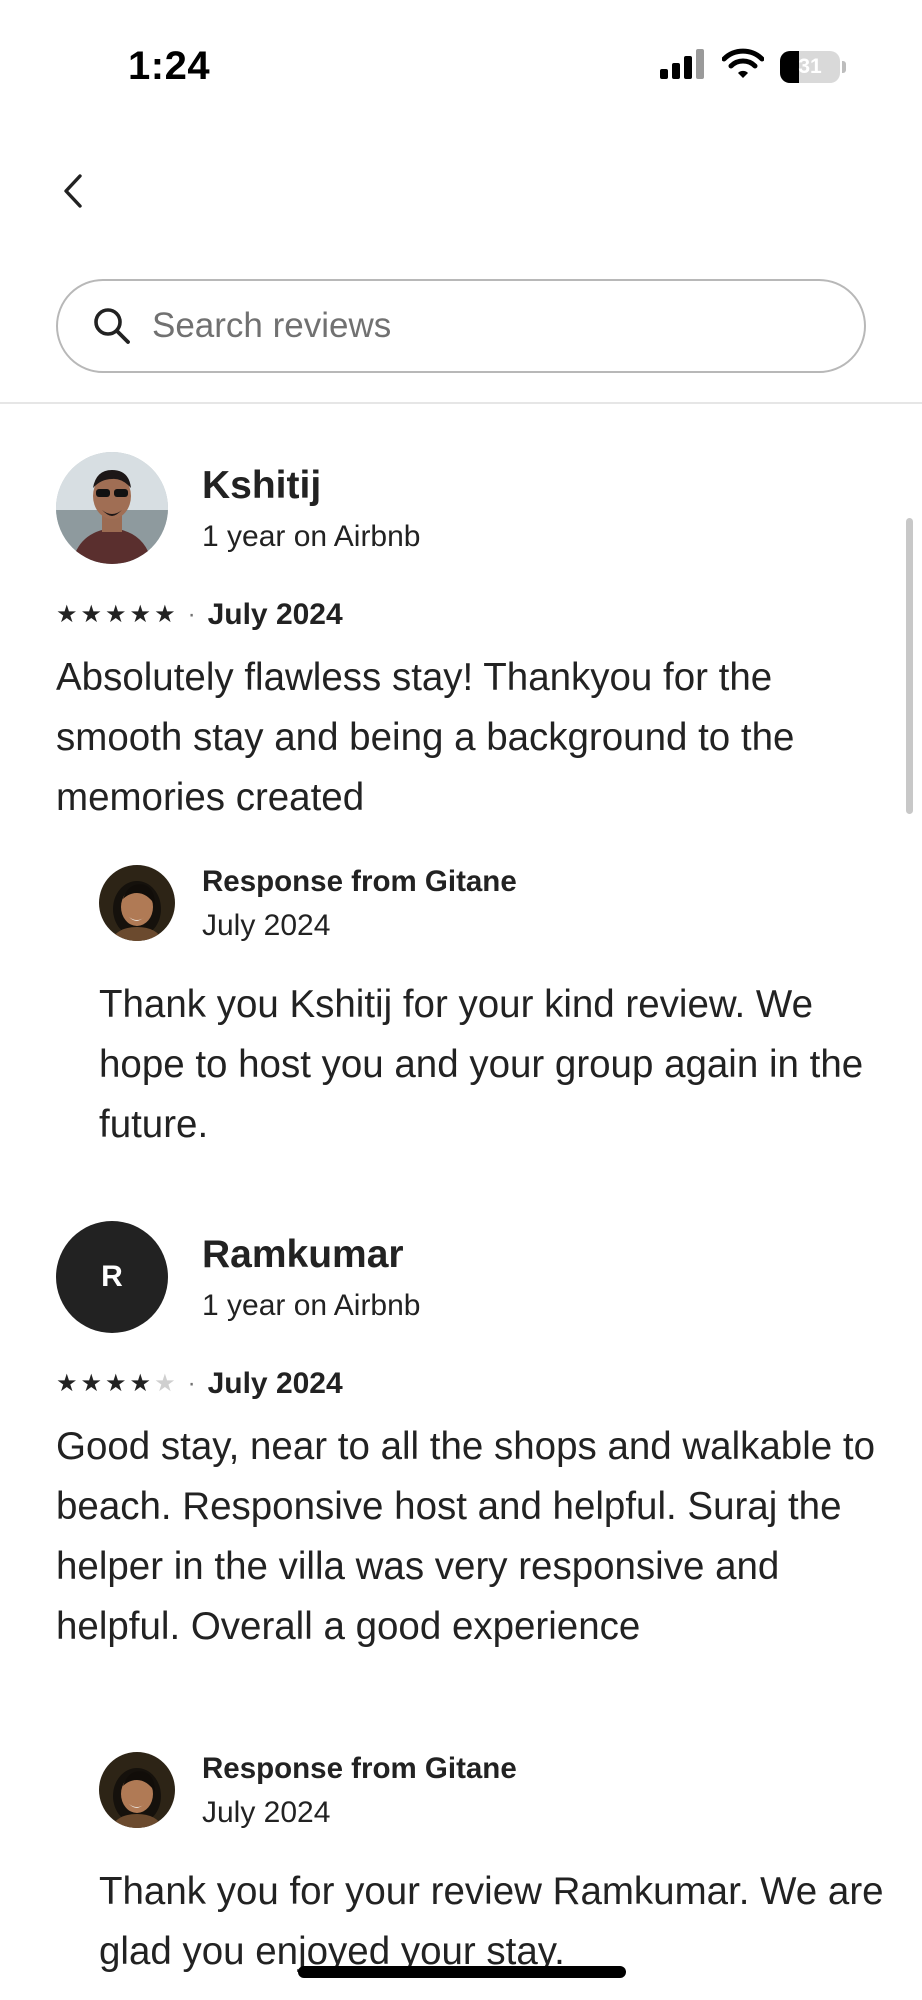 Image resolution: width=922 pixels, height=2000 pixels. Describe the element at coordinates (472, 326) in the screenshot. I see `search-input` at that location.